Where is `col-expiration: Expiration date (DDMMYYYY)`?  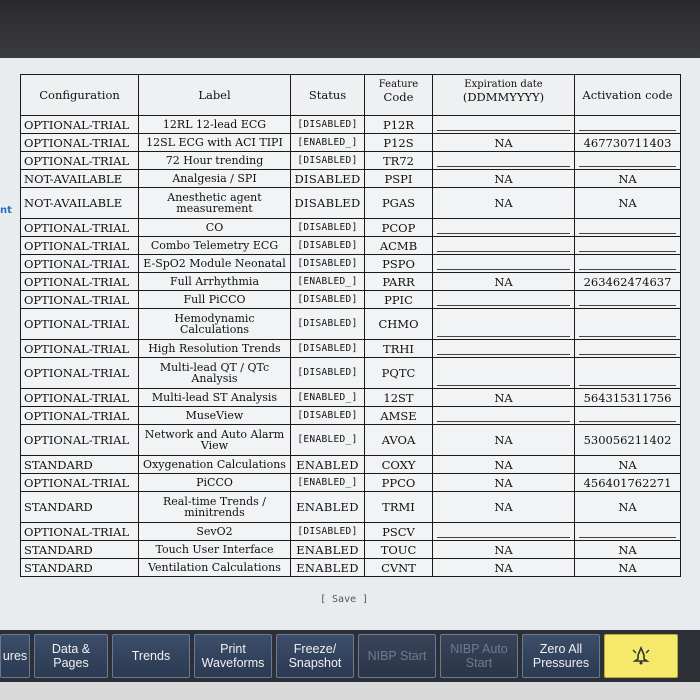 col-expiration: Expiration date (DDMMYYYY) is located at coordinates (503, 95).